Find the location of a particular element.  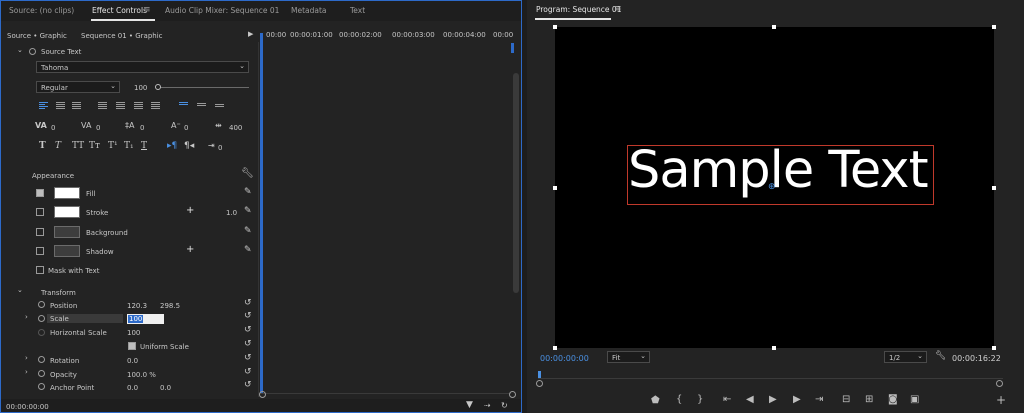

go-to-in-icon: ⇤ is located at coordinates (727, 399).